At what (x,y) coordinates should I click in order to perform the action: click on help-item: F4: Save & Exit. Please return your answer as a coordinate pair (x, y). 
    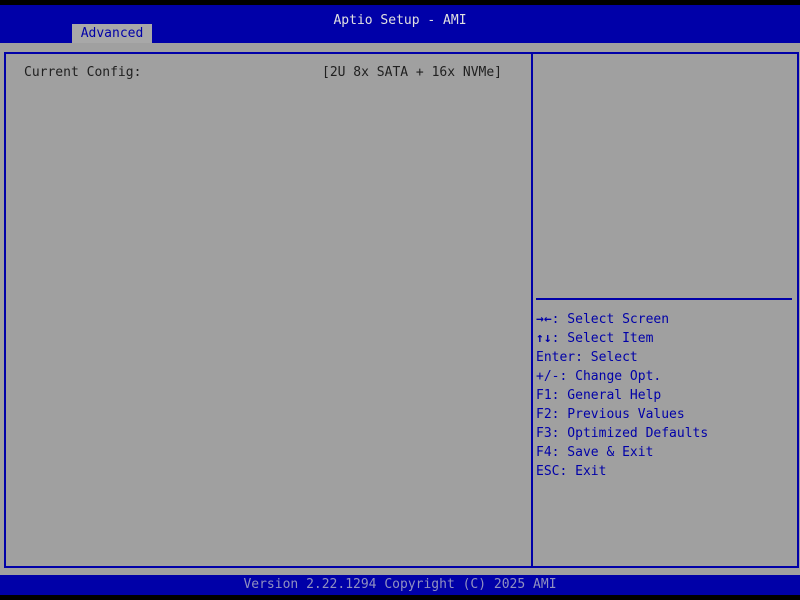
    Looking at the image, I should click on (595, 452).